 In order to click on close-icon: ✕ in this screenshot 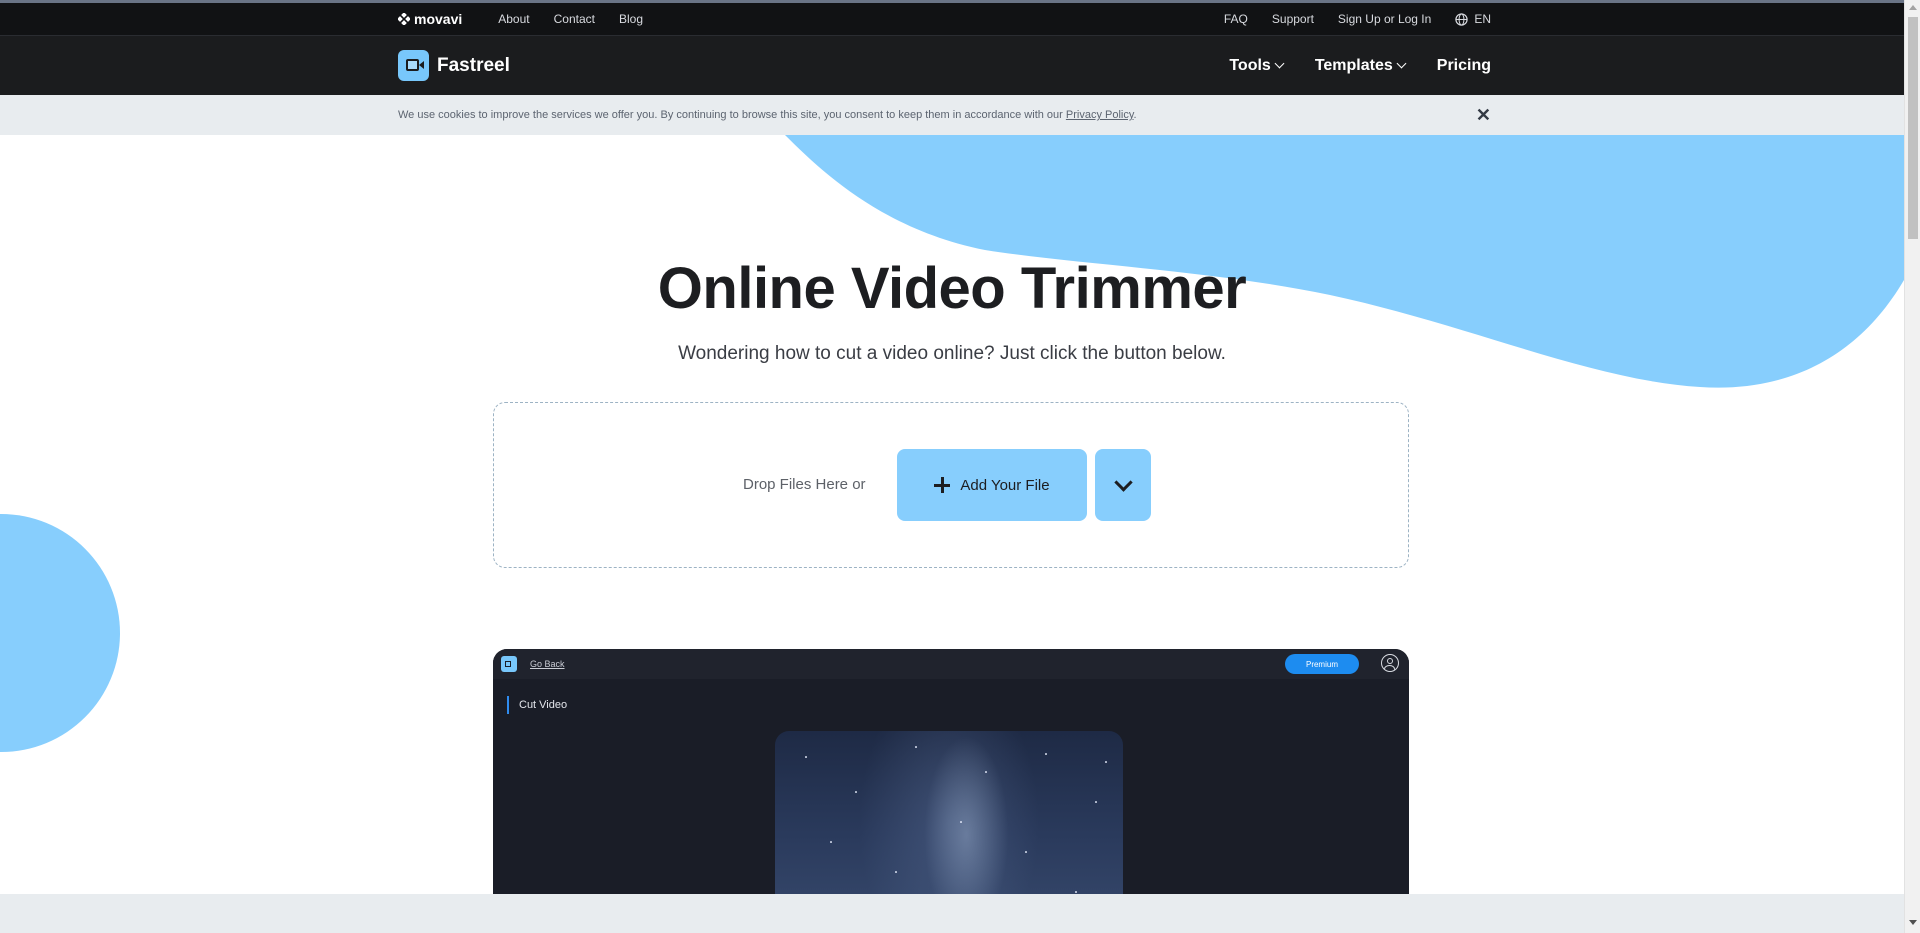, I will do `click(1483, 115)`.